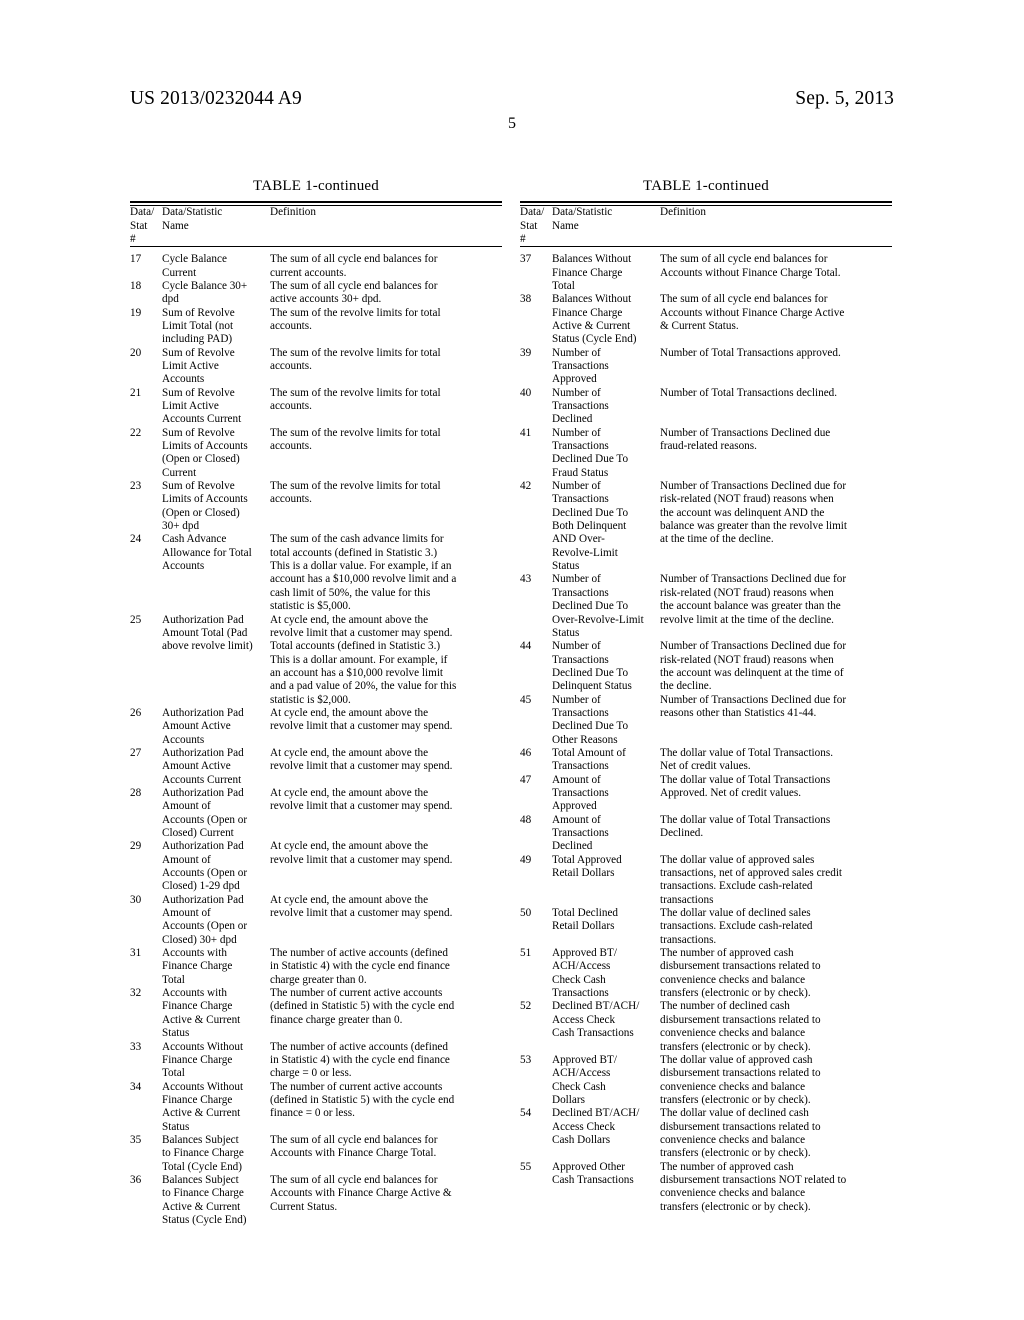 Image resolution: width=1024 pixels, height=1320 pixels. Describe the element at coordinates (136, 752) in the screenshot. I see `stat-number-cell: 27` at that location.